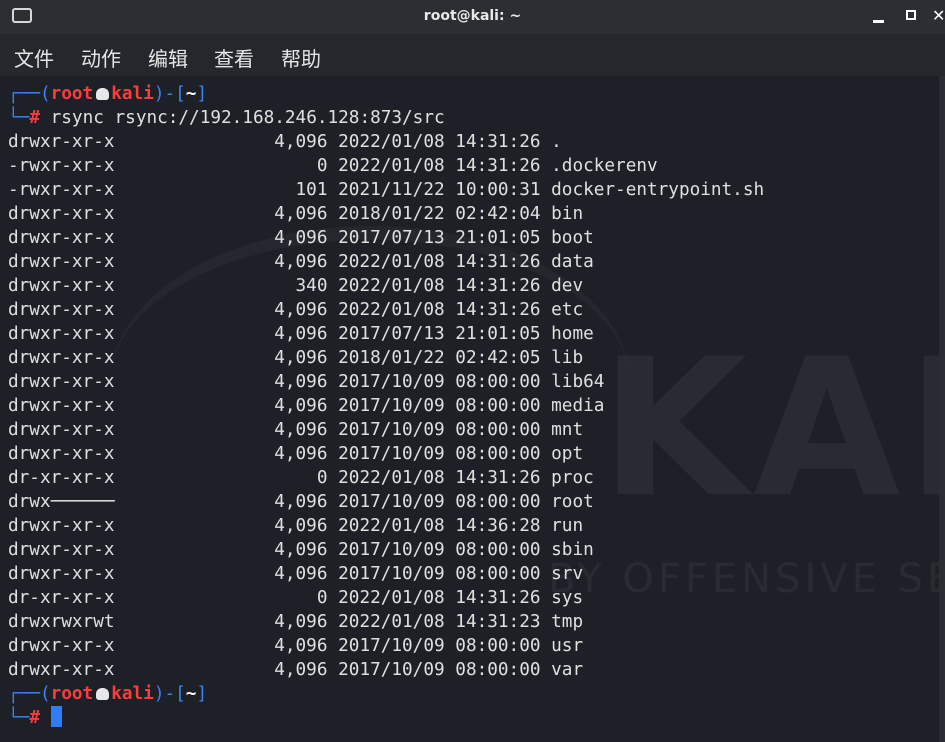  I want to click on listing-filename: var, so click(567, 670).